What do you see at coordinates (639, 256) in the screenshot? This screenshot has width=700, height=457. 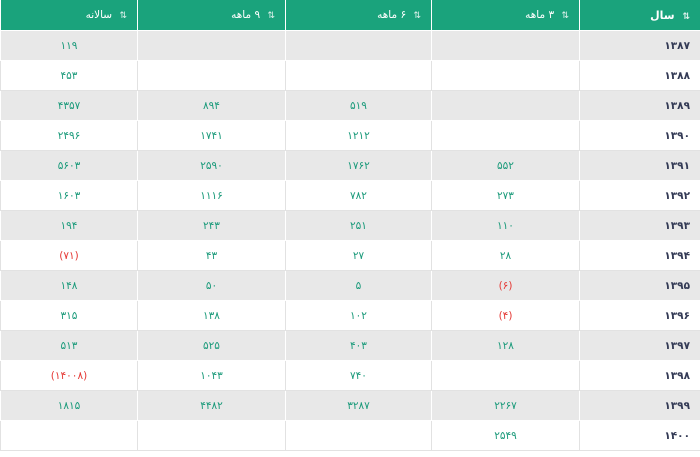 I see `year-cell: ۱۳۹۴` at bounding box center [639, 256].